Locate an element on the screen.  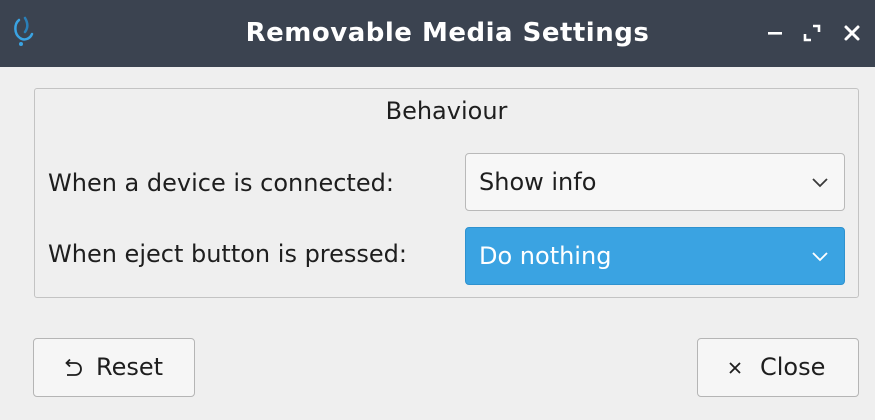
eject-pressed-dropdown: Do nothing is located at coordinates (655, 256).